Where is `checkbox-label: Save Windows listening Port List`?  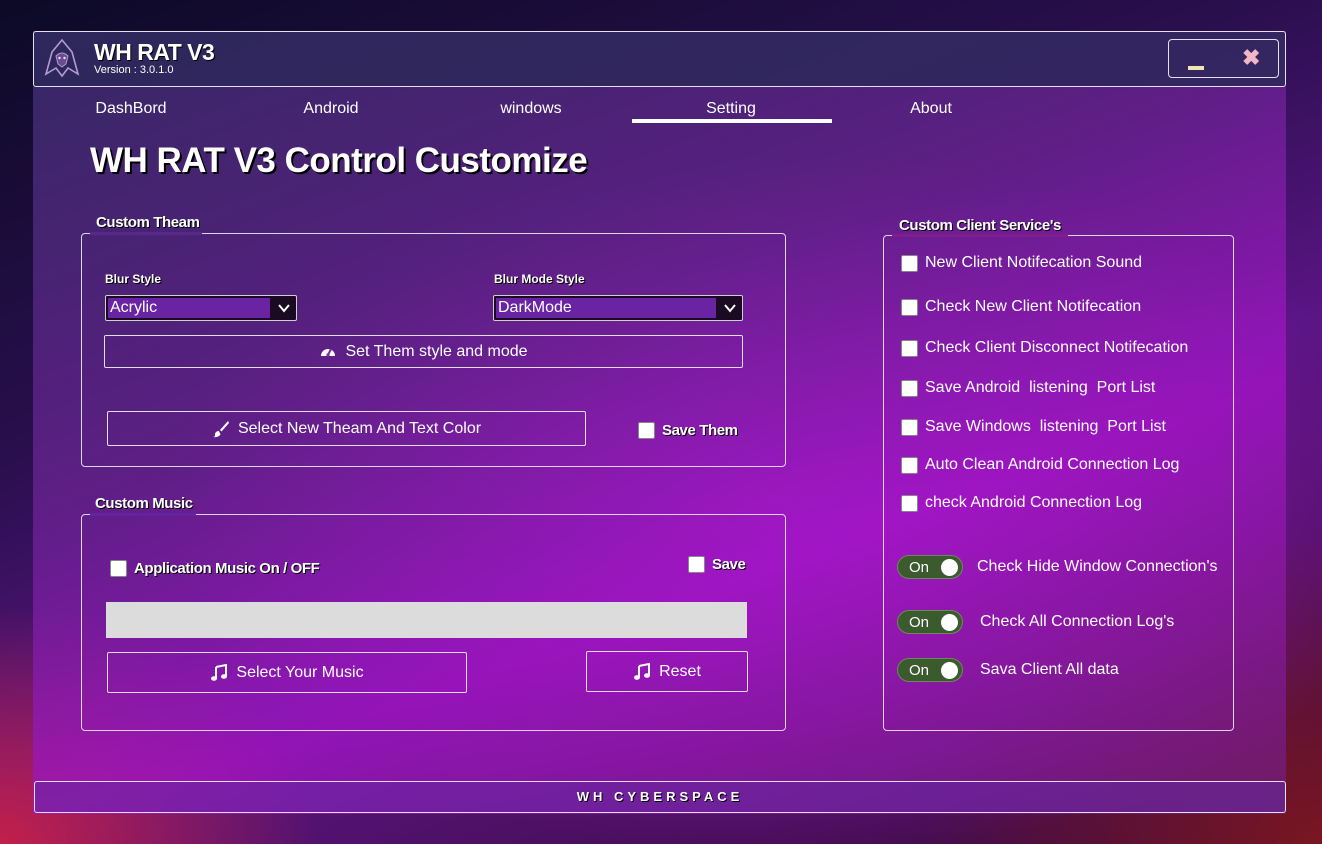 checkbox-label: Save Windows listening Port List is located at coordinates (1045, 426).